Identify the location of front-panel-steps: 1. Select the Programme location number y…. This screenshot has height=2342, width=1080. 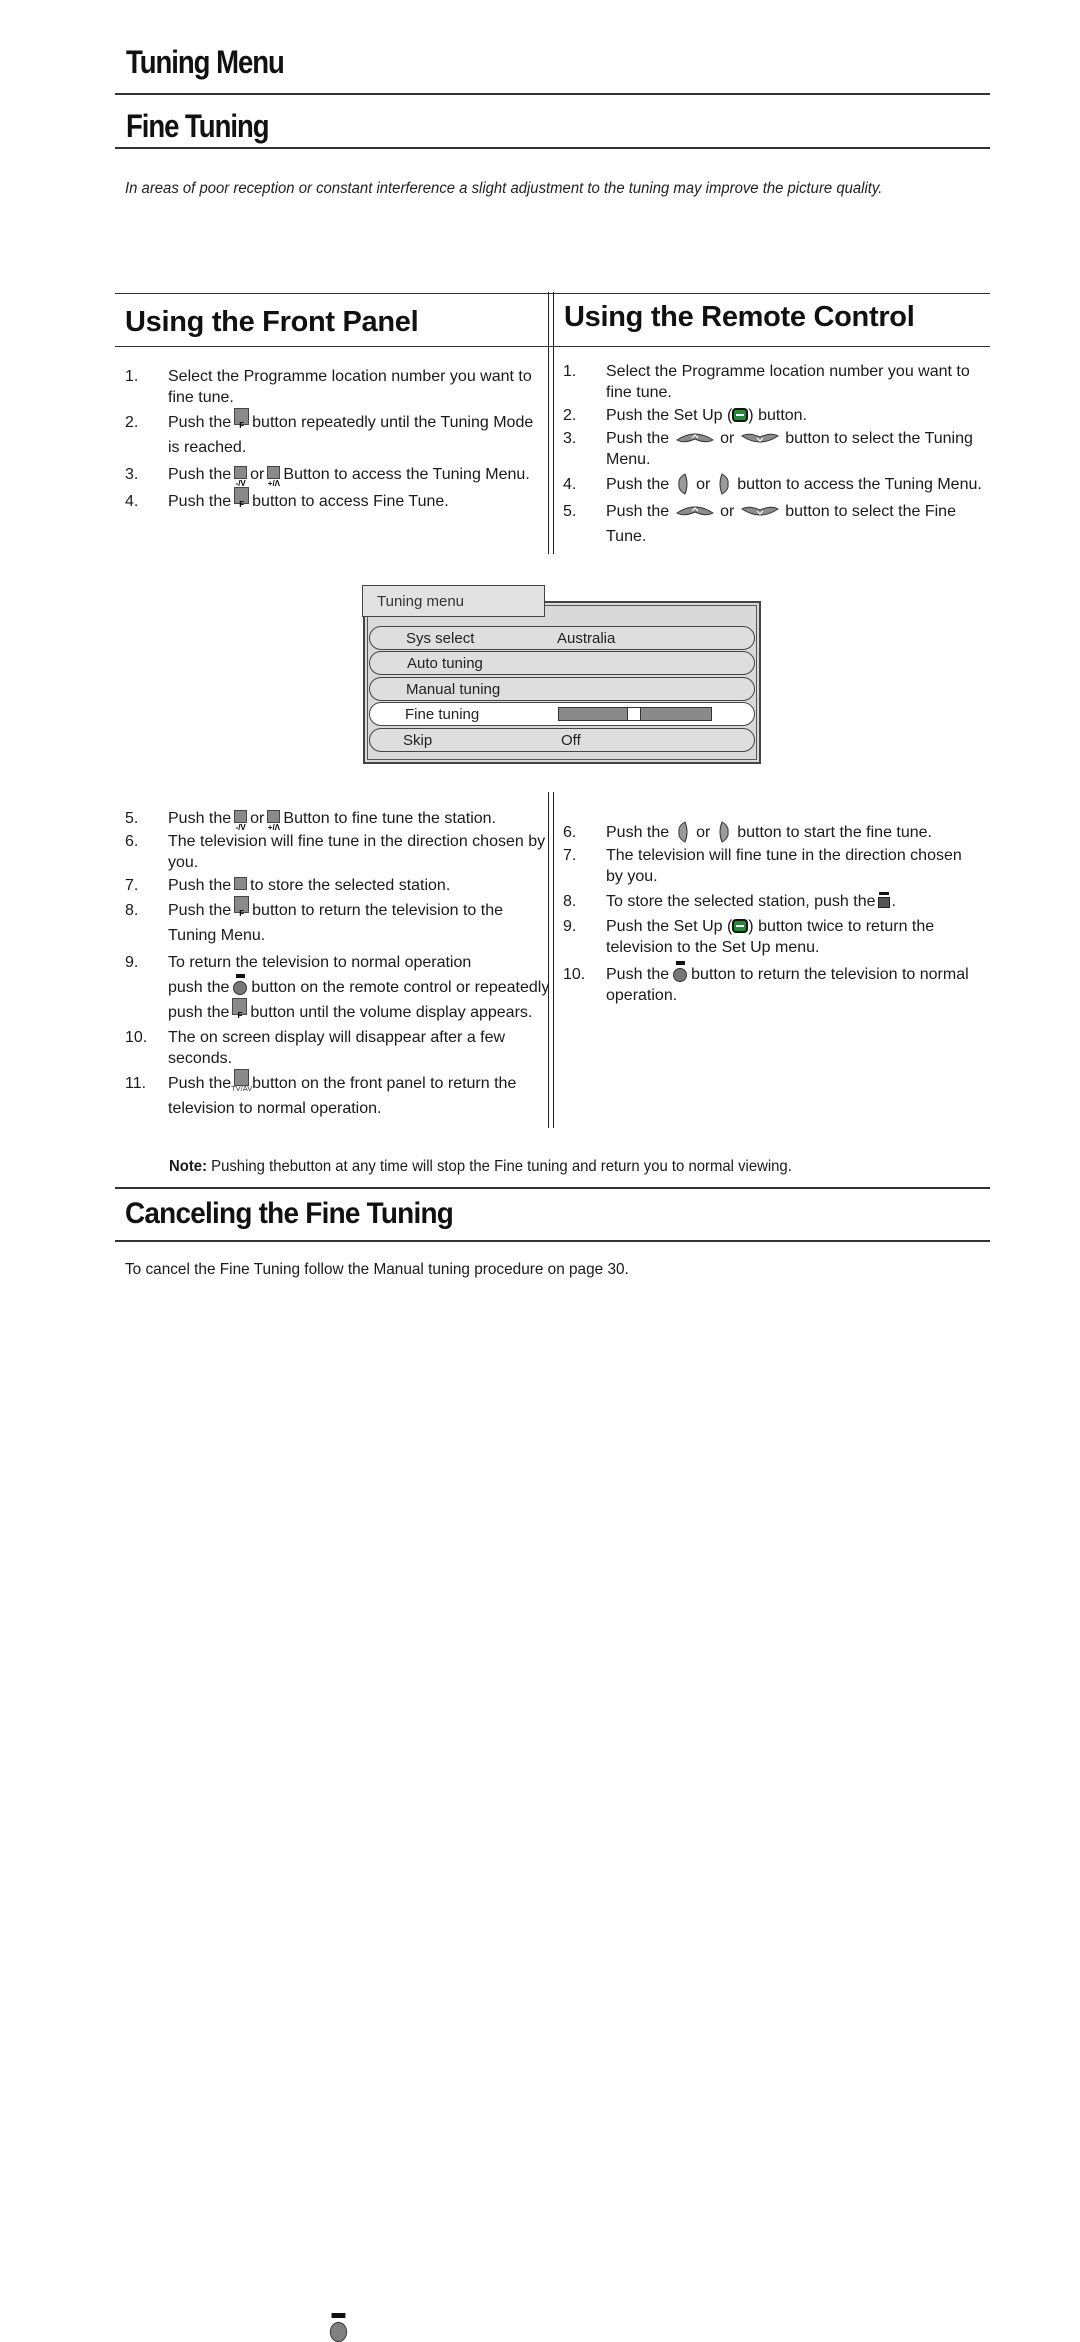
(330, 441).